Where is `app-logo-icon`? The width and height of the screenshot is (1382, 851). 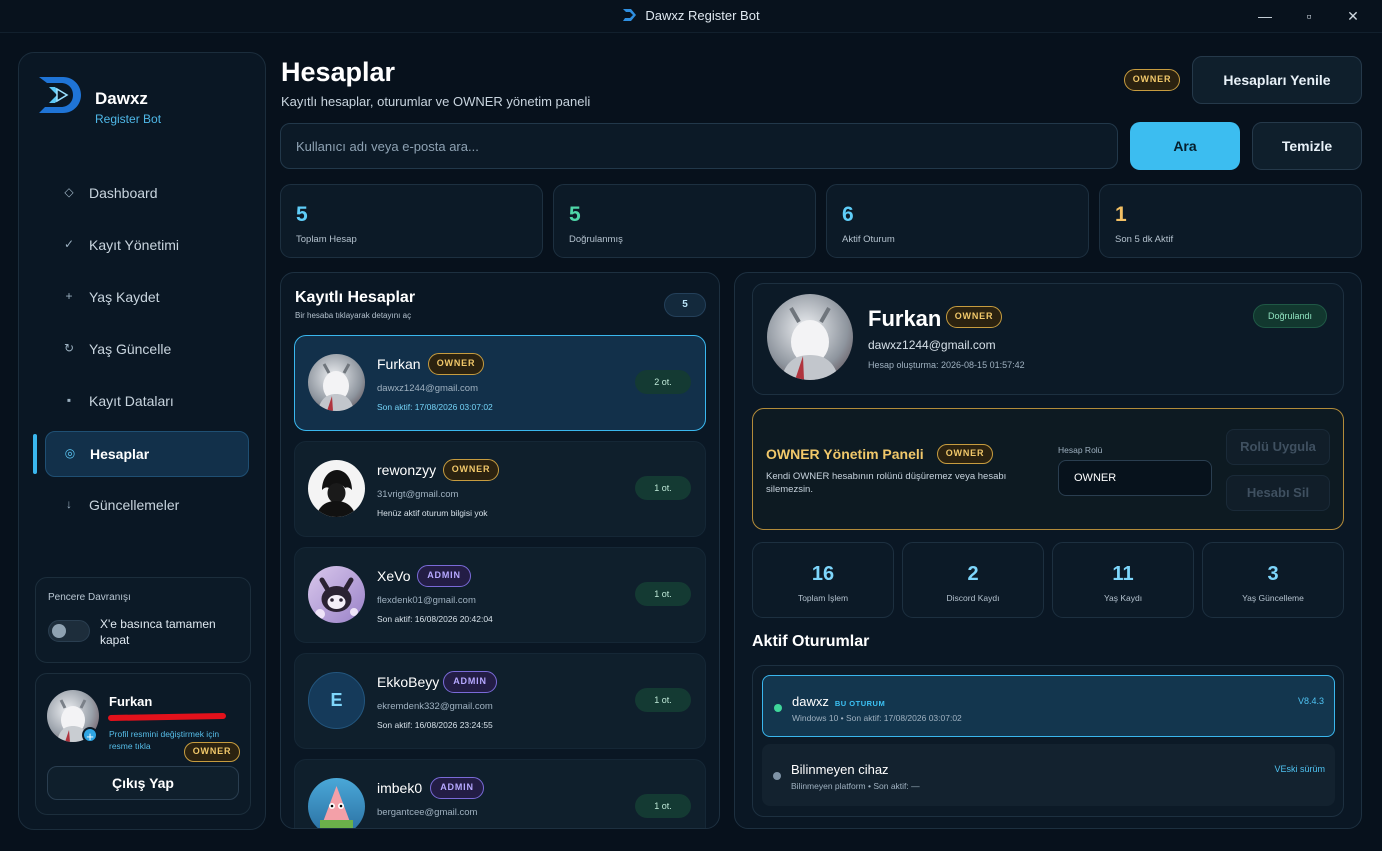
app-logo-icon is located at coordinates (630, 15).